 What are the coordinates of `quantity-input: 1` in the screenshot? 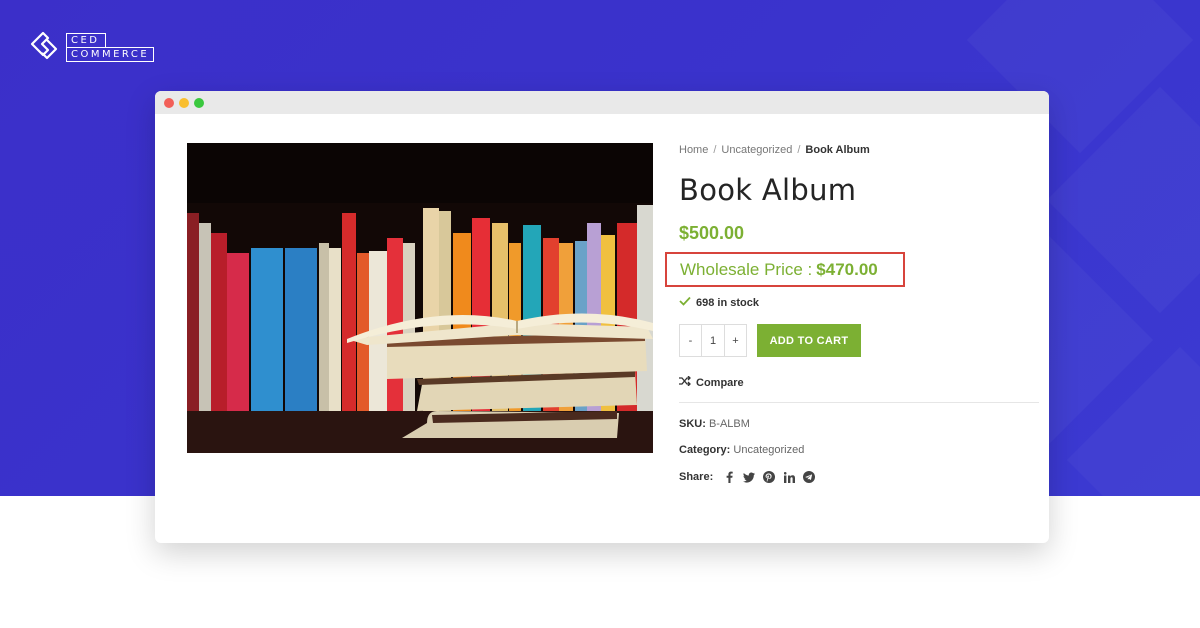 It's located at (713, 340).